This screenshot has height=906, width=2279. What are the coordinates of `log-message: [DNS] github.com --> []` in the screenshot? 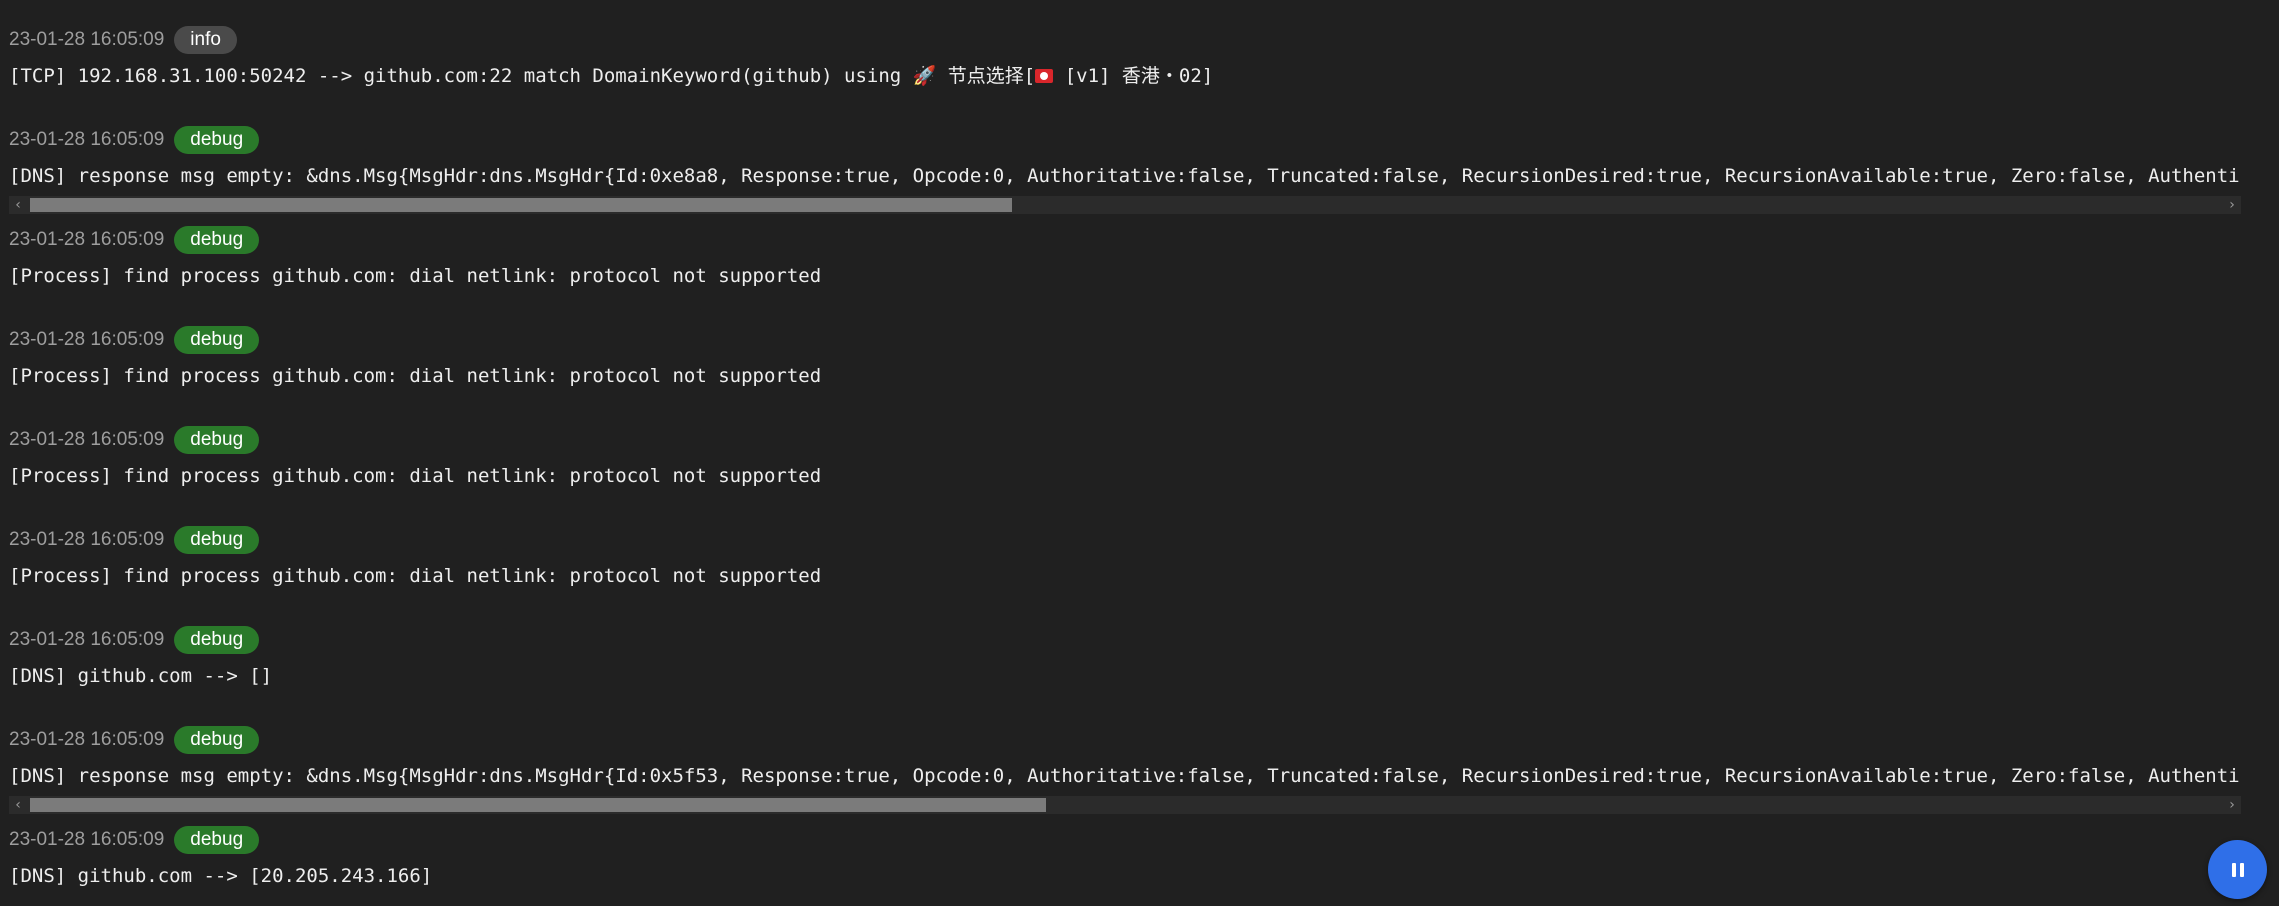 It's located at (141, 676).